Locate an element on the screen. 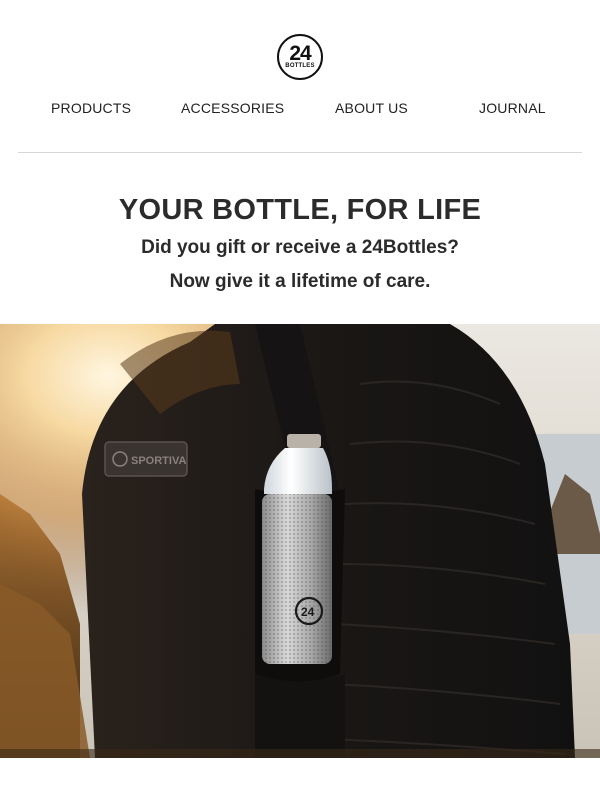 The image size is (600, 800). nav-products-link: PRODUCTS is located at coordinates (91, 108).